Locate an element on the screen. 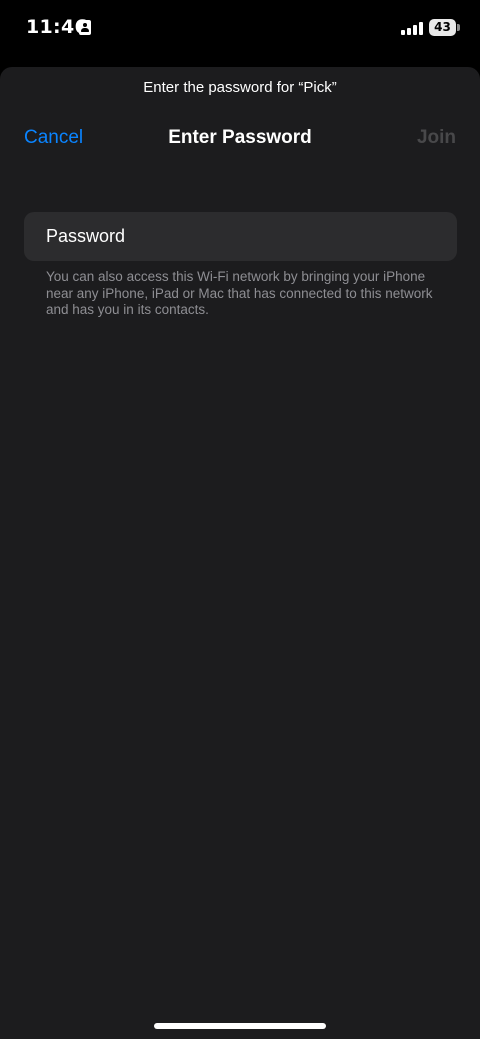 Image resolution: width=480 pixels, height=1039 pixels. battery-icon: 43 is located at coordinates (442, 27).